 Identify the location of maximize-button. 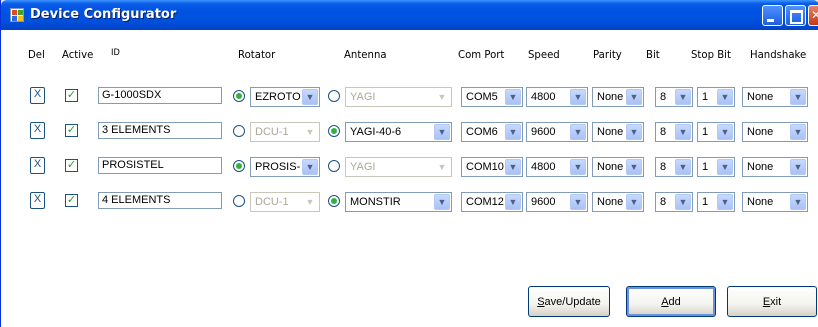
(795, 15).